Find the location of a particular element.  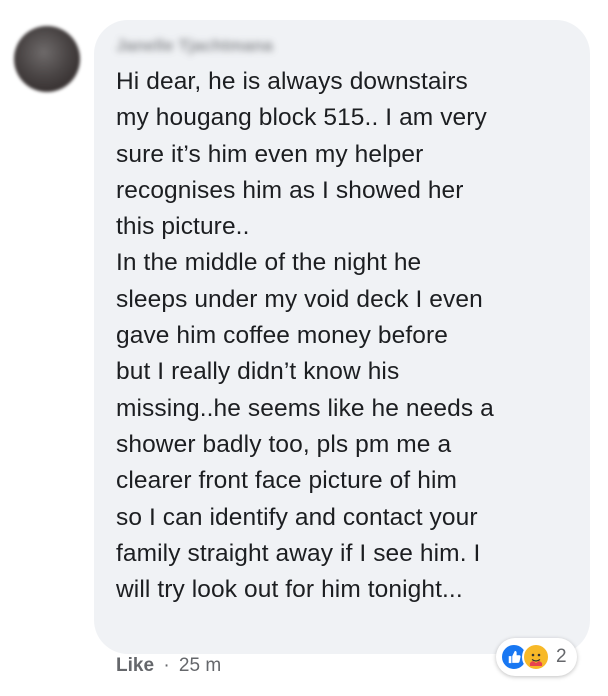

reactions-summary: 2 is located at coordinates (536, 657).